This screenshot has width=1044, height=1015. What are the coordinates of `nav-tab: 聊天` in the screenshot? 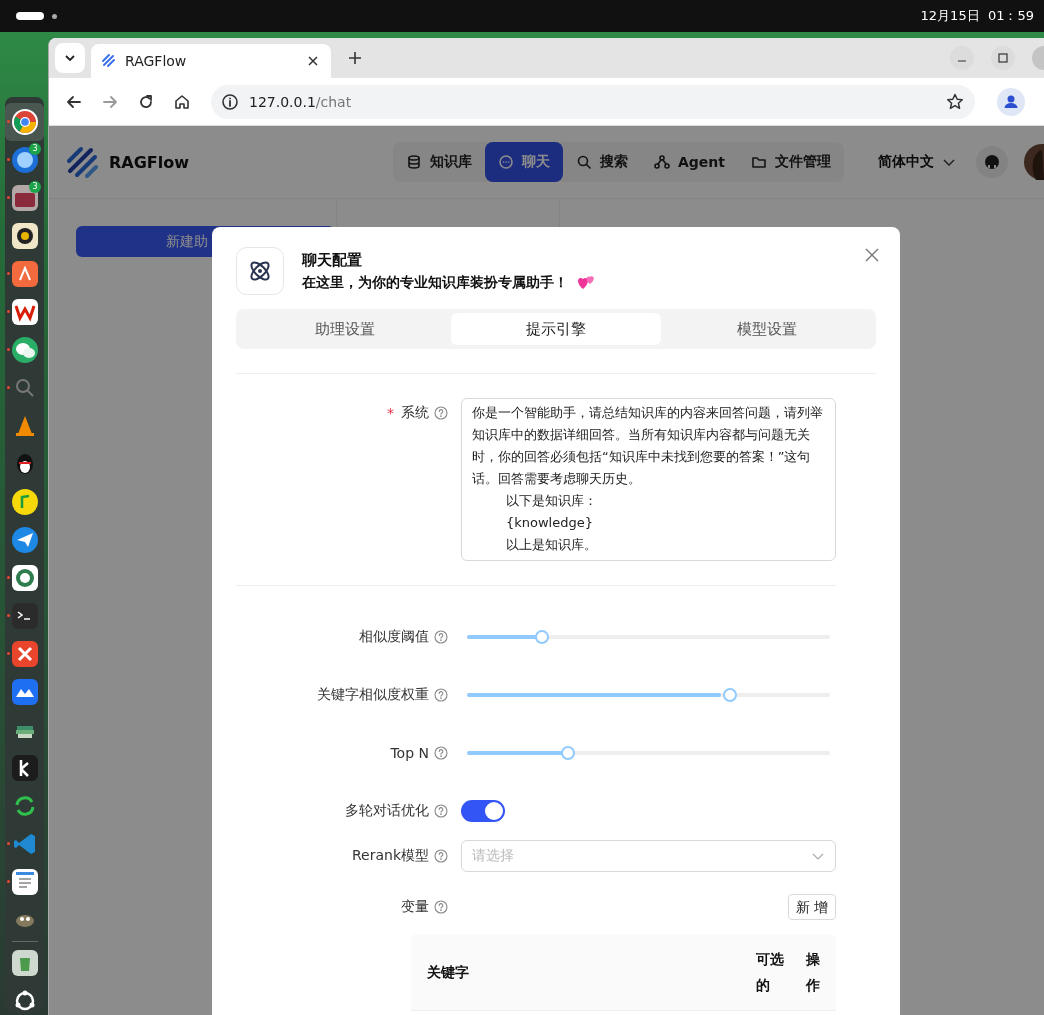 It's located at (524, 162).